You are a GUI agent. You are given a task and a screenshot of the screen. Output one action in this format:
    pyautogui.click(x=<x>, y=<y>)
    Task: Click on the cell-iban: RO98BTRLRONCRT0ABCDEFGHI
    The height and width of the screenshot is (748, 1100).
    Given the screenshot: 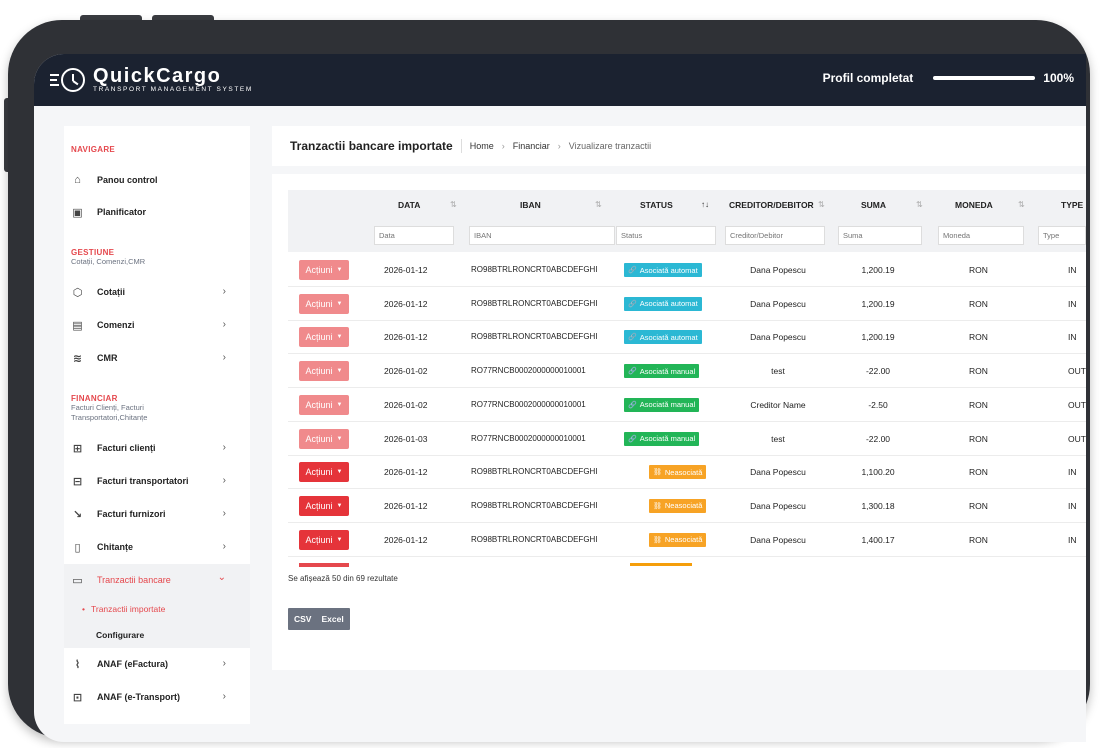 What is the action you would take?
    pyautogui.click(x=534, y=505)
    